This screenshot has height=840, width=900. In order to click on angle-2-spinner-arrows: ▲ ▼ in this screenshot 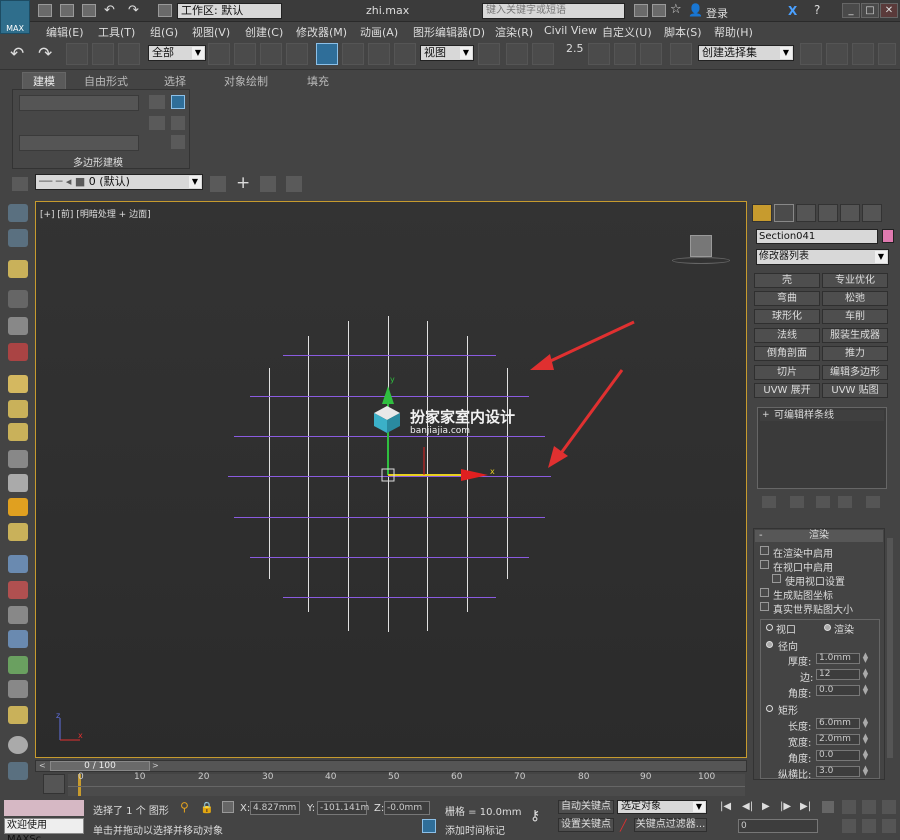, I will do `click(865, 755)`.